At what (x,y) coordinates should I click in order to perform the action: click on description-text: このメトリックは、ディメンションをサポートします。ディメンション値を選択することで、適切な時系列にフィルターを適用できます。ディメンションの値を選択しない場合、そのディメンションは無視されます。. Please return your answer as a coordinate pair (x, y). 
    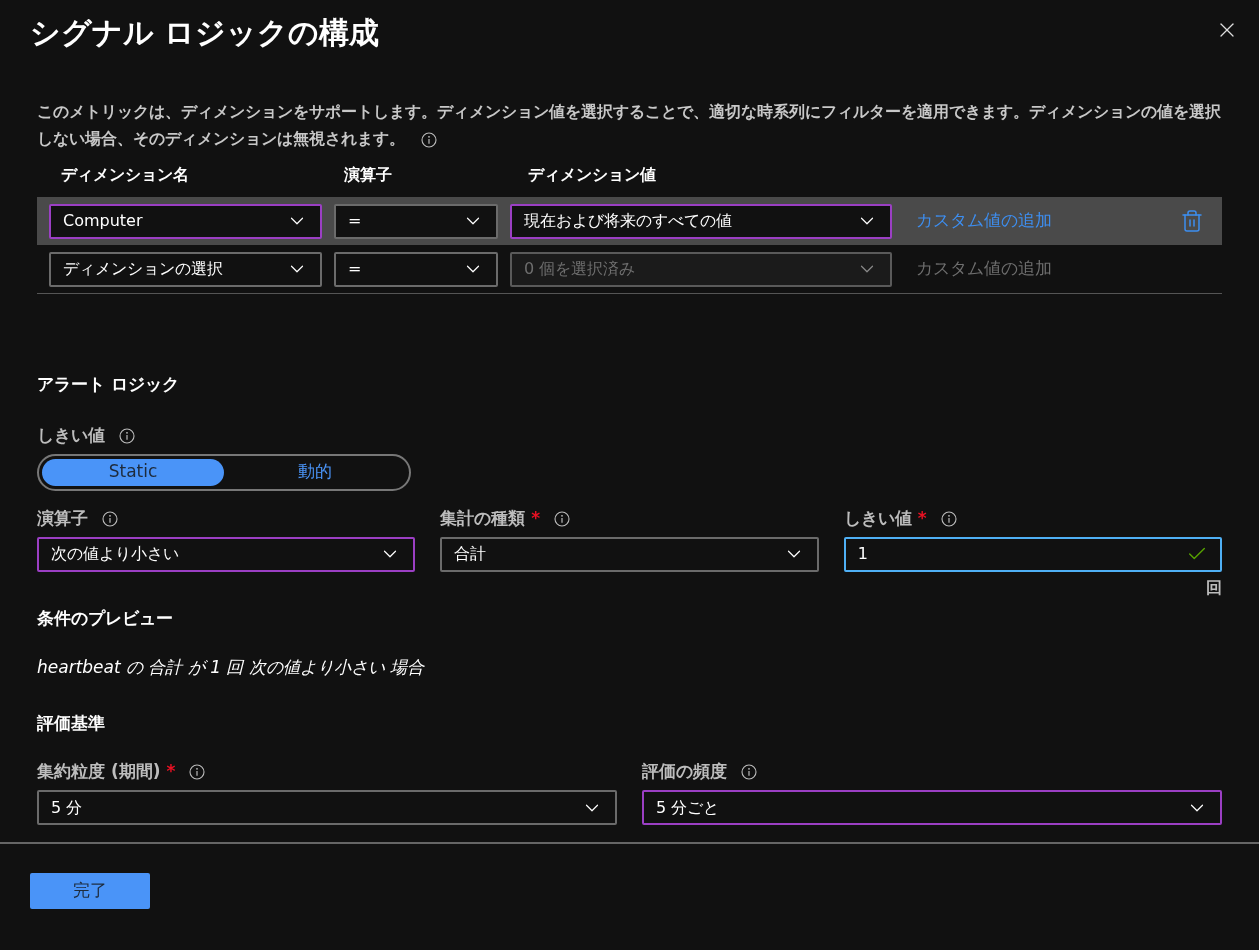
    Looking at the image, I should click on (629, 126).